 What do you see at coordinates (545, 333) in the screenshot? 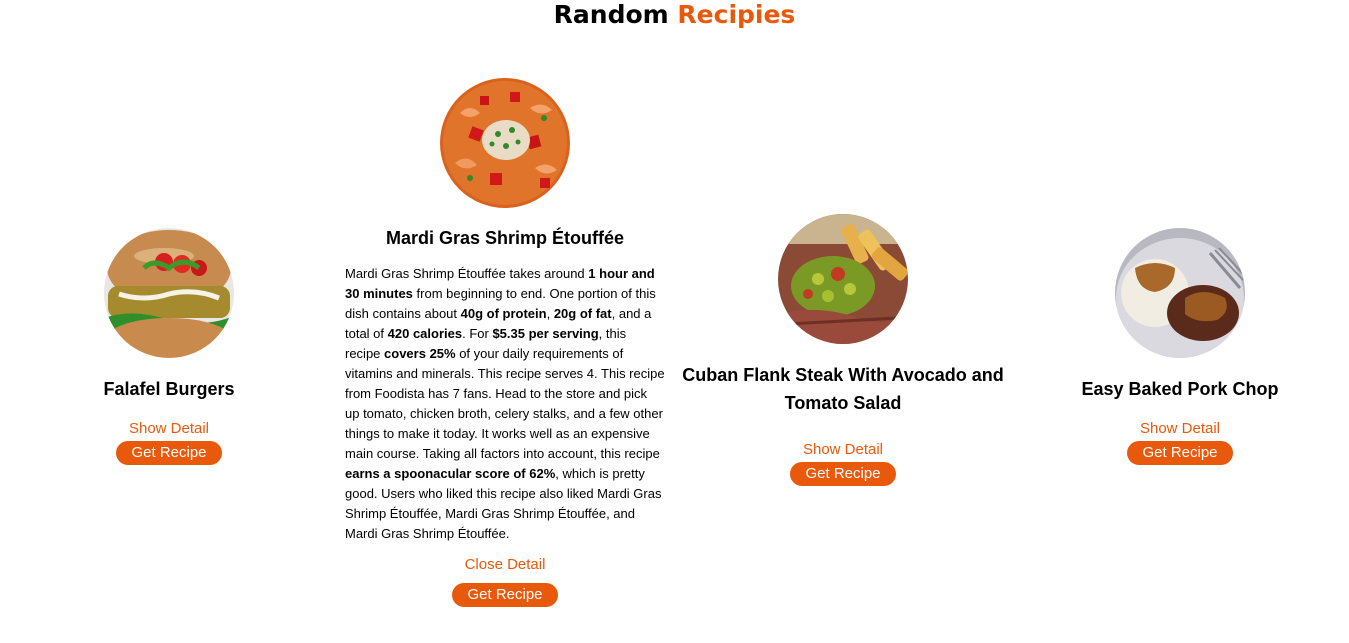
I see `desc-bold: $5.35 per serving` at bounding box center [545, 333].